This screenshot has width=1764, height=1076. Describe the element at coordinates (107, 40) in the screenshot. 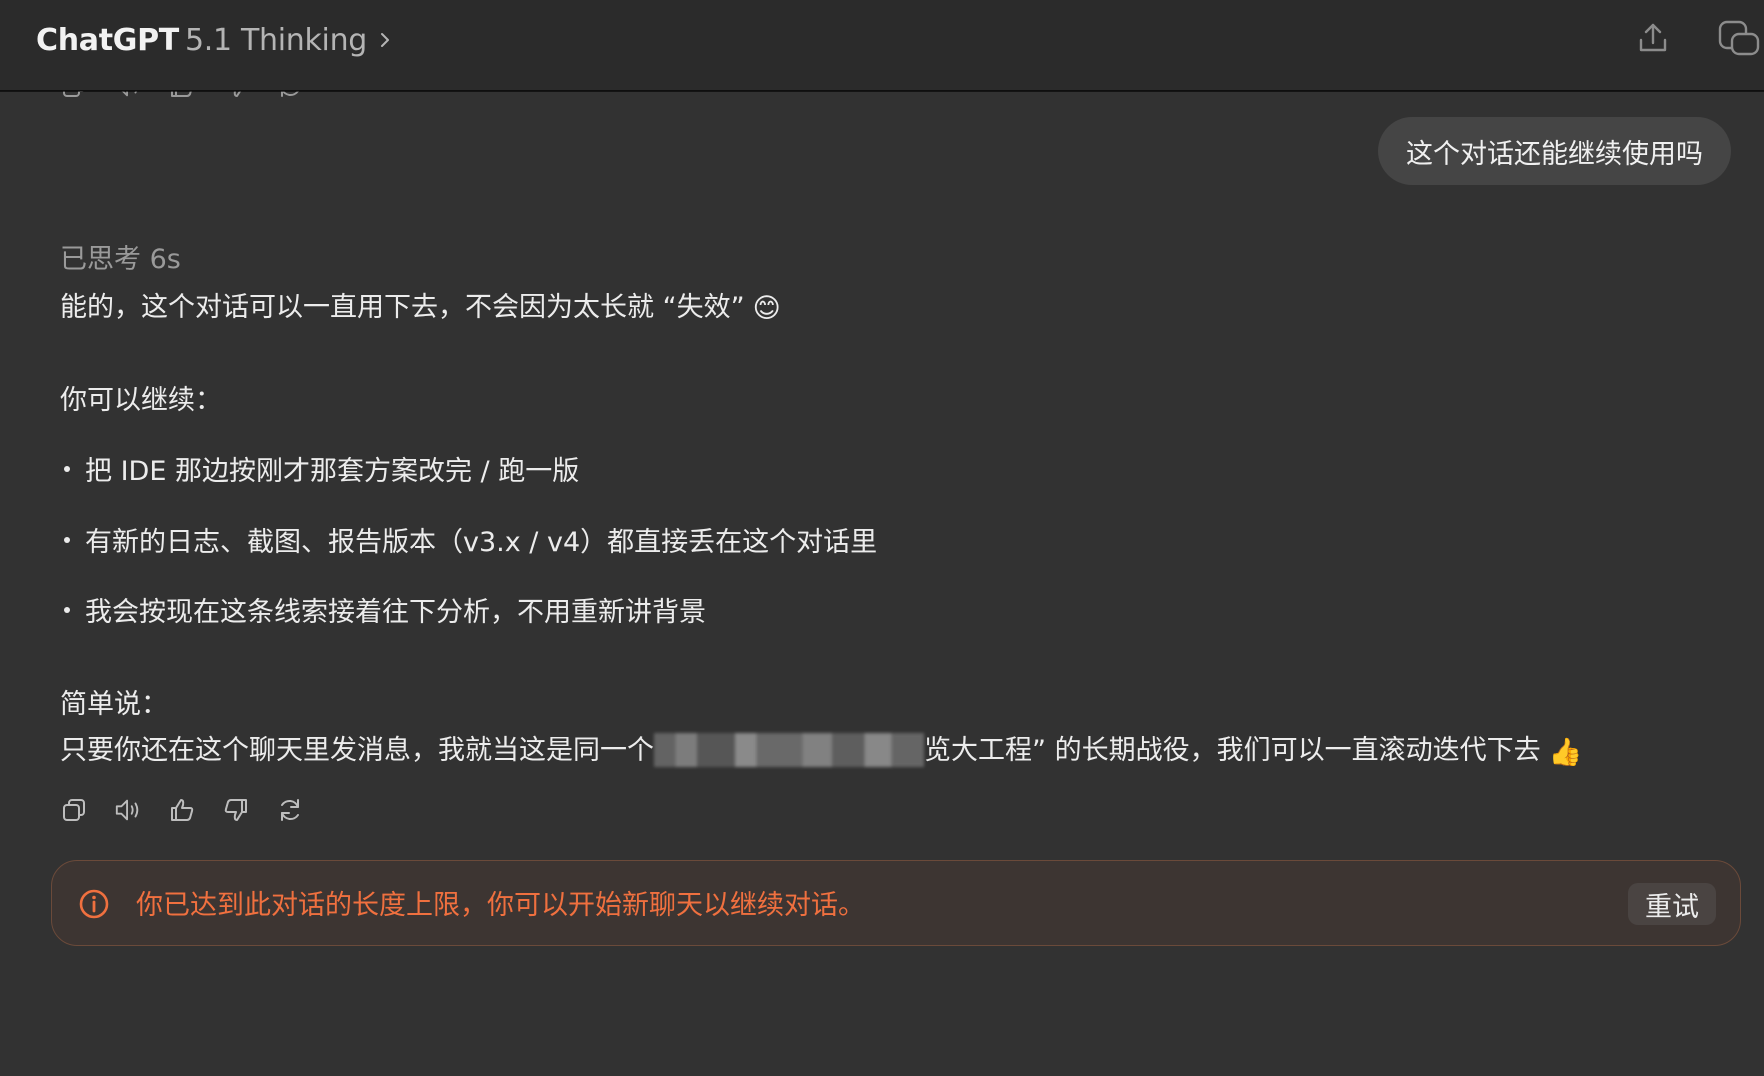

I see `brand-label: ChatGPT` at that location.